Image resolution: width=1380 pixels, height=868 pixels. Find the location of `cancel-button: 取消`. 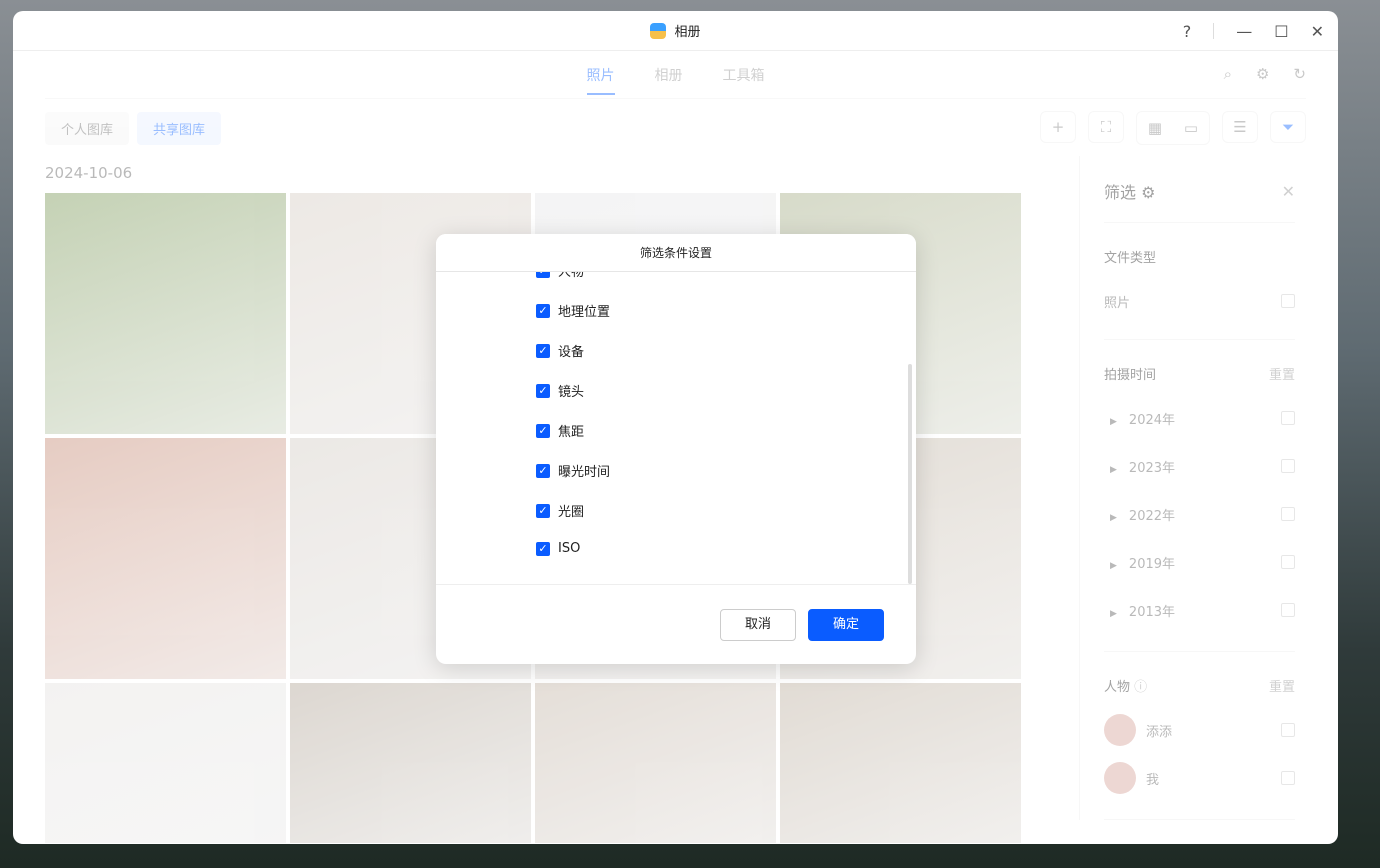

cancel-button: 取消 is located at coordinates (758, 625).